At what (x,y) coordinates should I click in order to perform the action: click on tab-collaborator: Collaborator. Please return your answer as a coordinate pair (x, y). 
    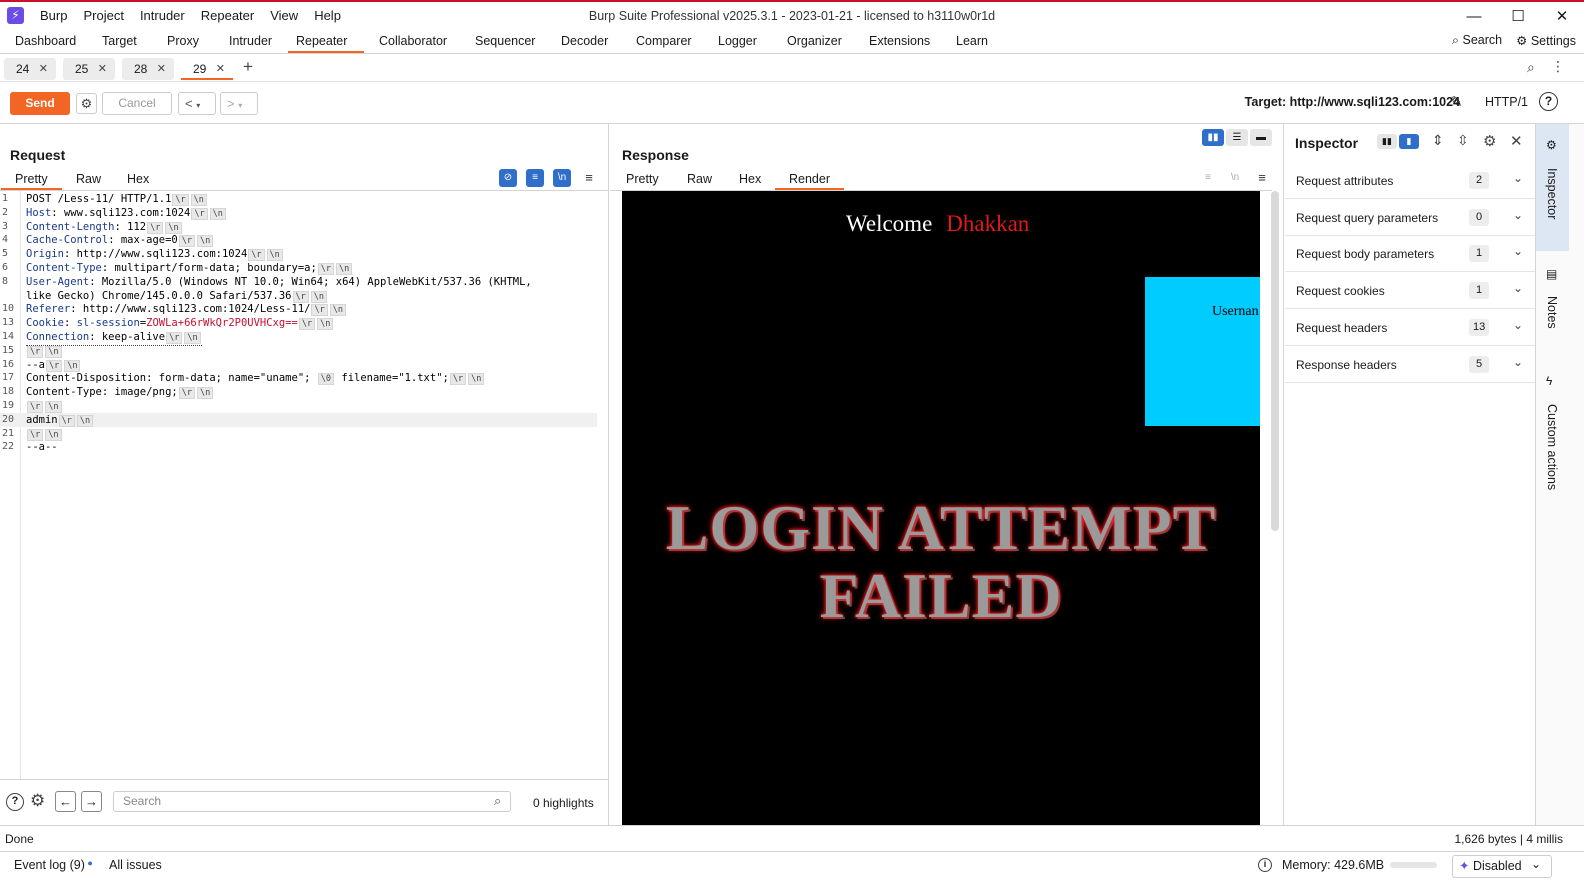
    Looking at the image, I should click on (413, 42).